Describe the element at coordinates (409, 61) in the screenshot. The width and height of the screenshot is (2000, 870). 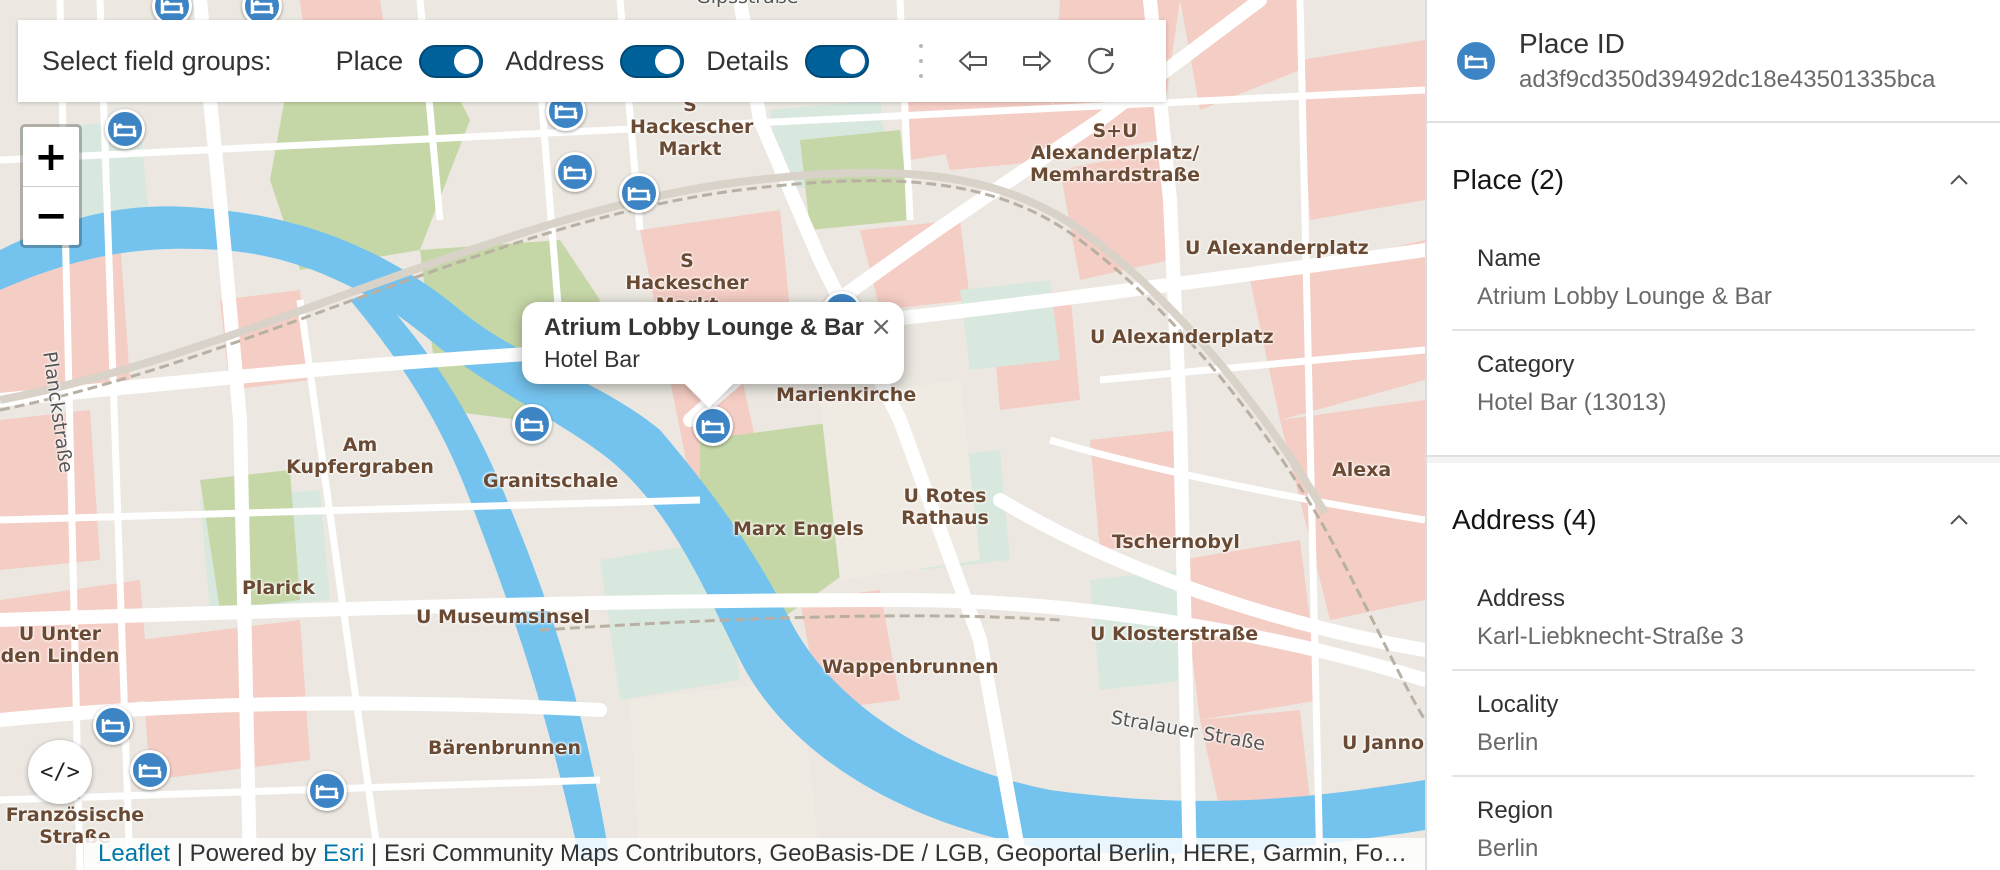
I see `field-group-place: Place` at that location.